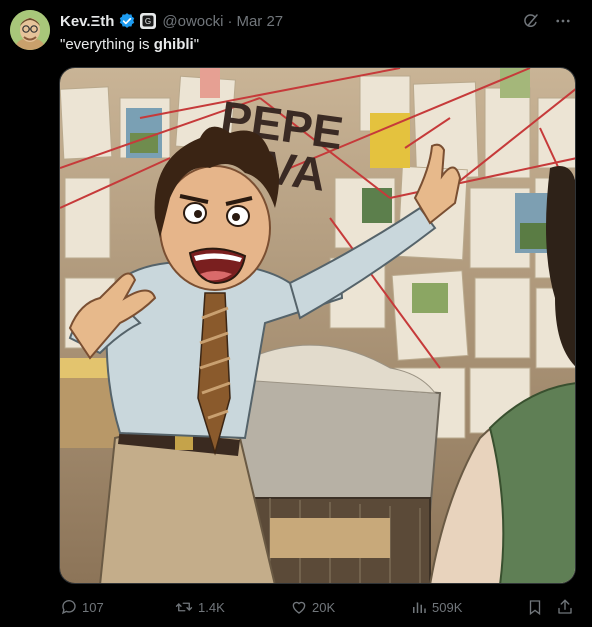 The width and height of the screenshot is (592, 627). Describe the element at coordinates (68, 607) in the screenshot. I see `reply-icon` at that location.